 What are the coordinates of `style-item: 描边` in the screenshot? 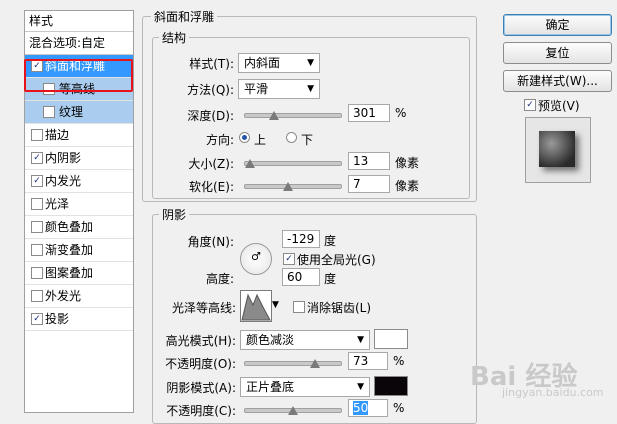 It's located at (79, 135).